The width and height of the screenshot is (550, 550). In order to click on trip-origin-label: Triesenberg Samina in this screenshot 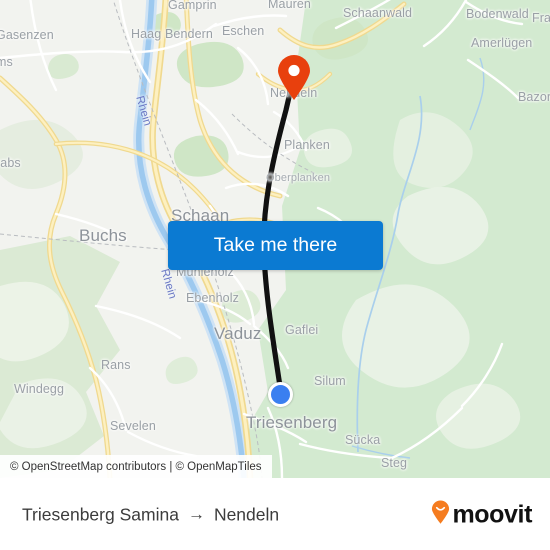, I will do `click(100, 514)`.